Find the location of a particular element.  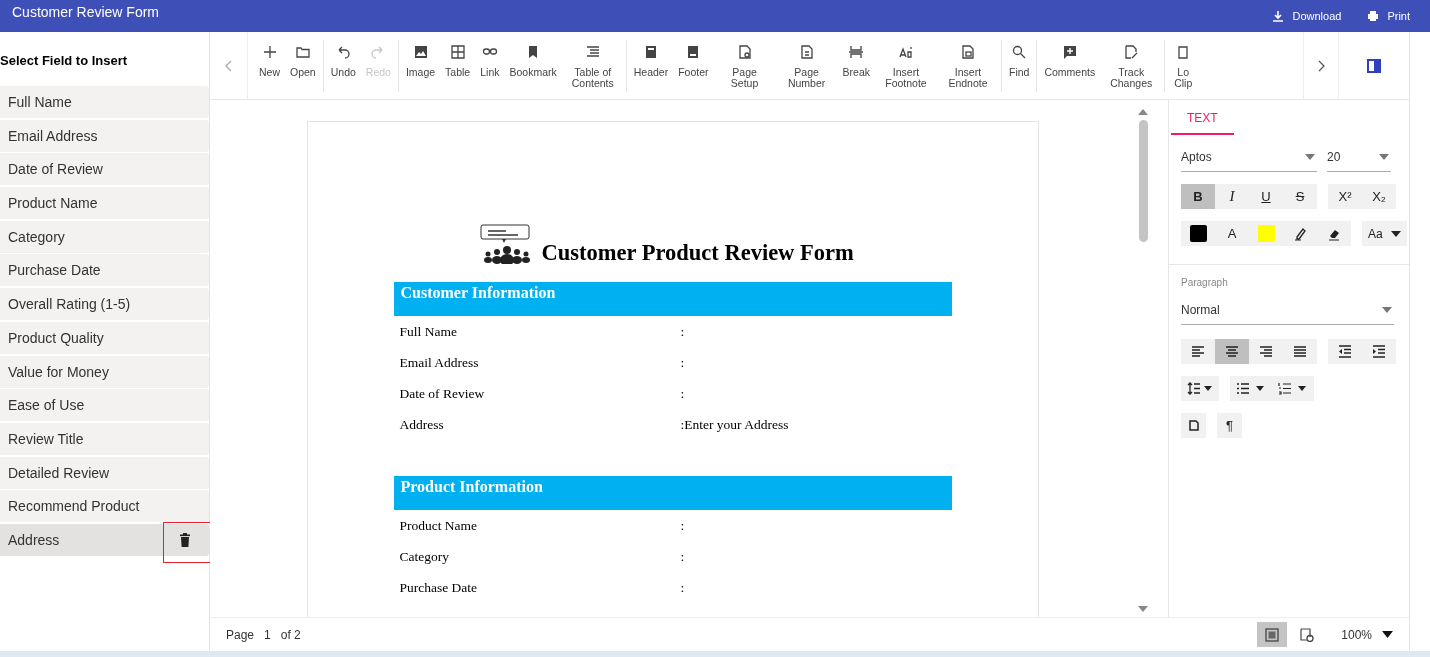

field-item: Product Name is located at coordinates (104, 203).